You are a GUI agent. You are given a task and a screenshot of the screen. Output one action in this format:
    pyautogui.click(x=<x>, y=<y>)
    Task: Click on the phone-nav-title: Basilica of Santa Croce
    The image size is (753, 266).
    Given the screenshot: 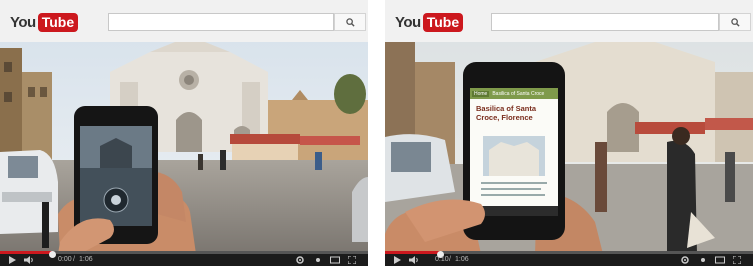 What is the action you would take?
    pyautogui.click(x=518, y=93)
    